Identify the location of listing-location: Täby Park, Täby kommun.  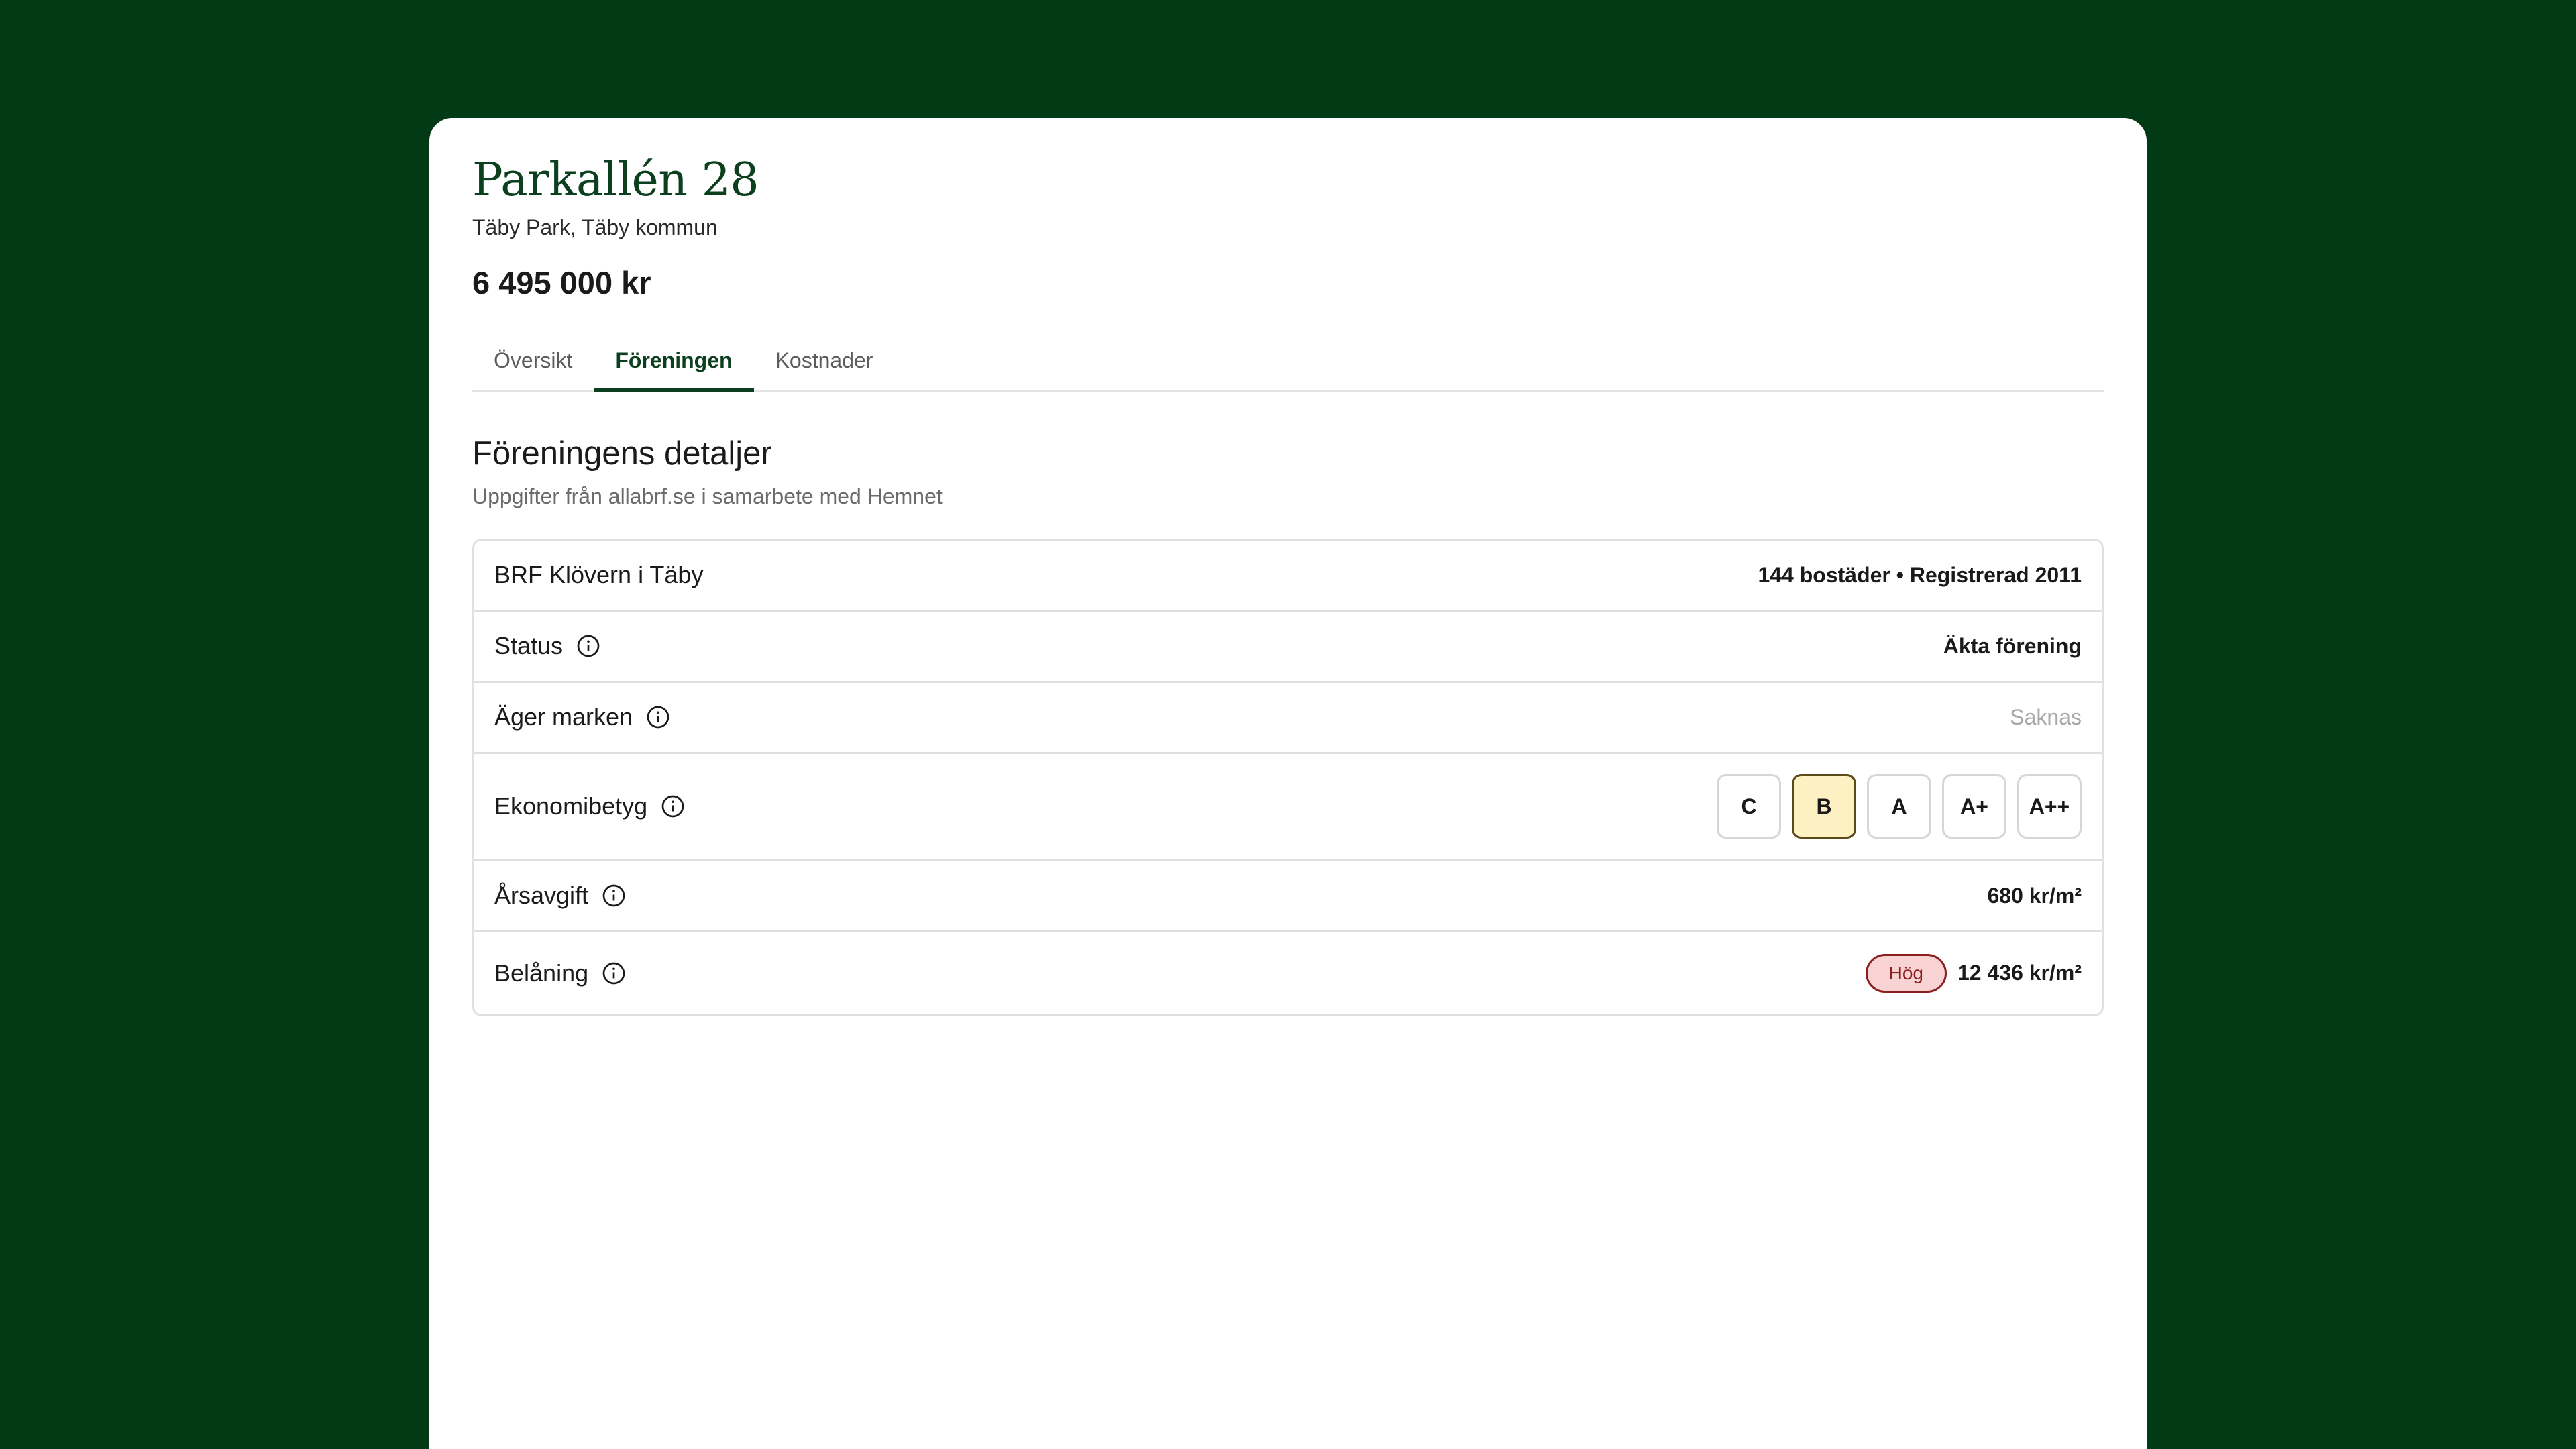
(595, 227).